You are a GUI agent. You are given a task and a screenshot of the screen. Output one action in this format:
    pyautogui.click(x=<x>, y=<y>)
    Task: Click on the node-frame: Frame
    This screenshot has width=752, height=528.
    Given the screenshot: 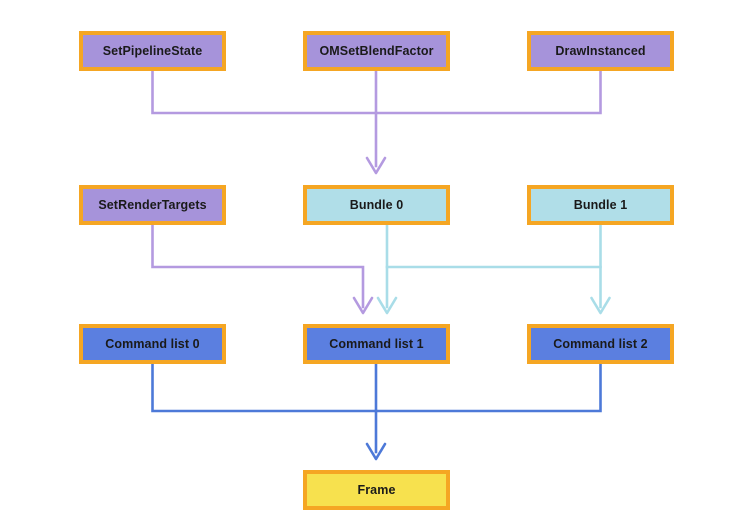 What is the action you would take?
    pyautogui.click(x=376, y=490)
    